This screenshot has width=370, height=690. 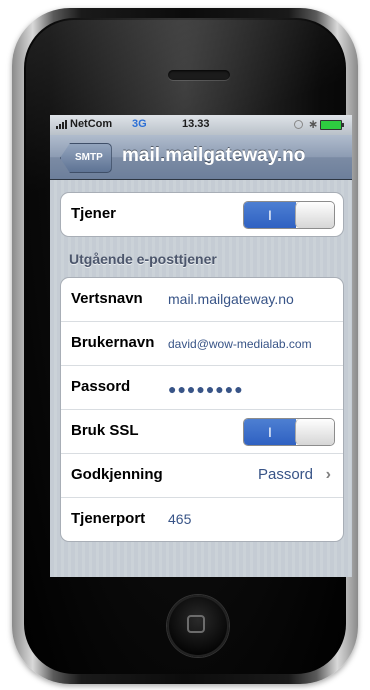 I want to click on home-button-icon, so click(x=196, y=624).